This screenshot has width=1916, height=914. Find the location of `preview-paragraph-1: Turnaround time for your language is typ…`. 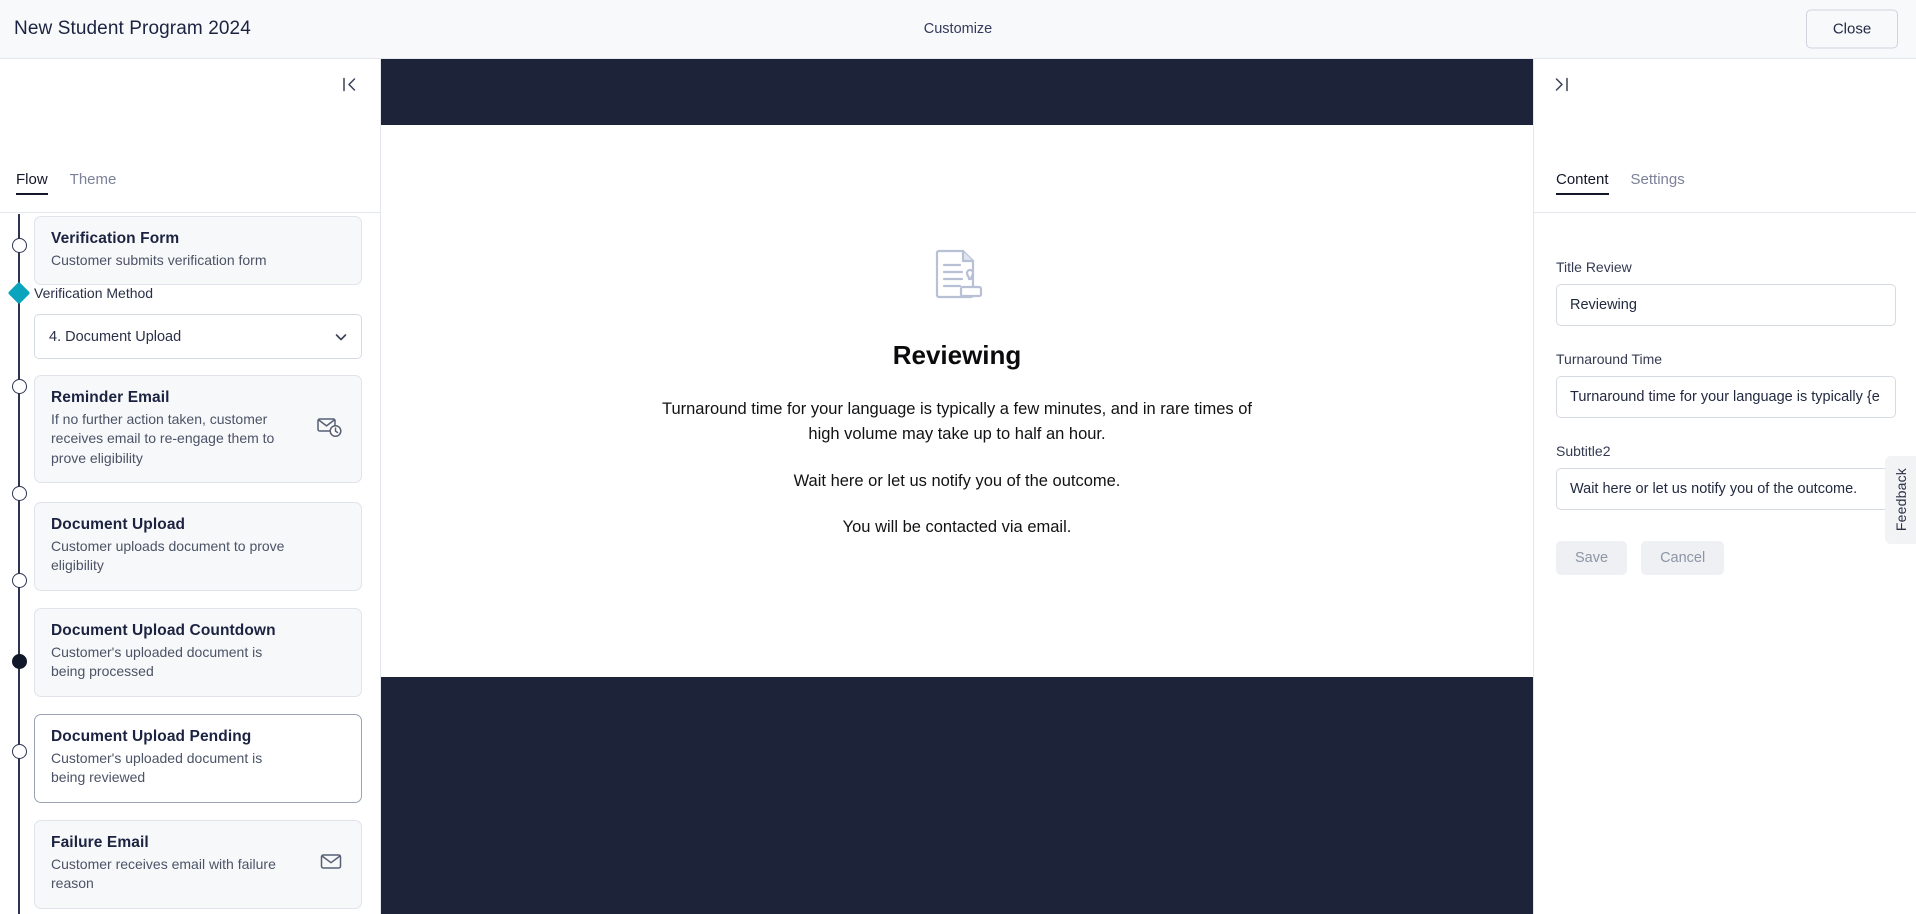

preview-paragraph-1: Turnaround time for your language is typ… is located at coordinates (956, 421).